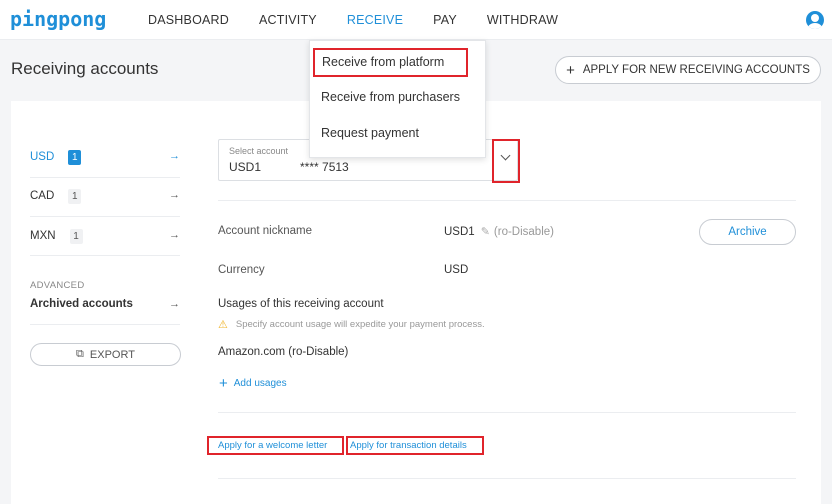 The width and height of the screenshot is (832, 504). Describe the element at coordinates (815, 20) in the screenshot. I see `user-avatar-icon` at that location.